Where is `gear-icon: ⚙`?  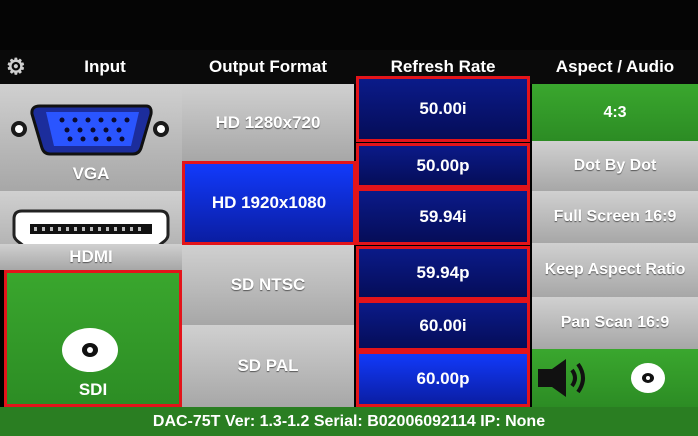
gear-icon: ⚙ is located at coordinates (17, 67).